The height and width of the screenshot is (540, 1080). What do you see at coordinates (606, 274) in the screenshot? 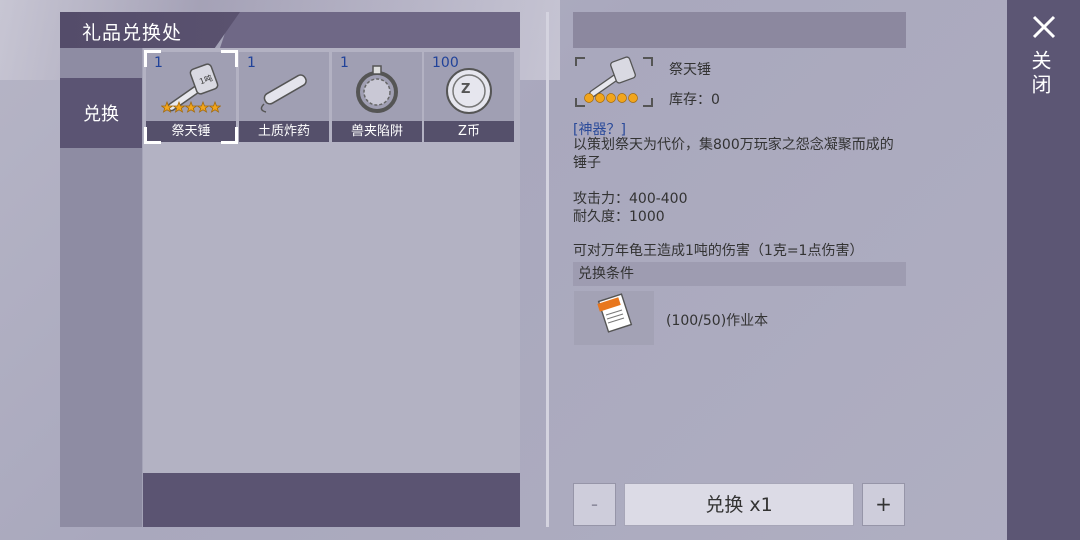
I see `condition-header-label: 兑换条件` at bounding box center [606, 274].